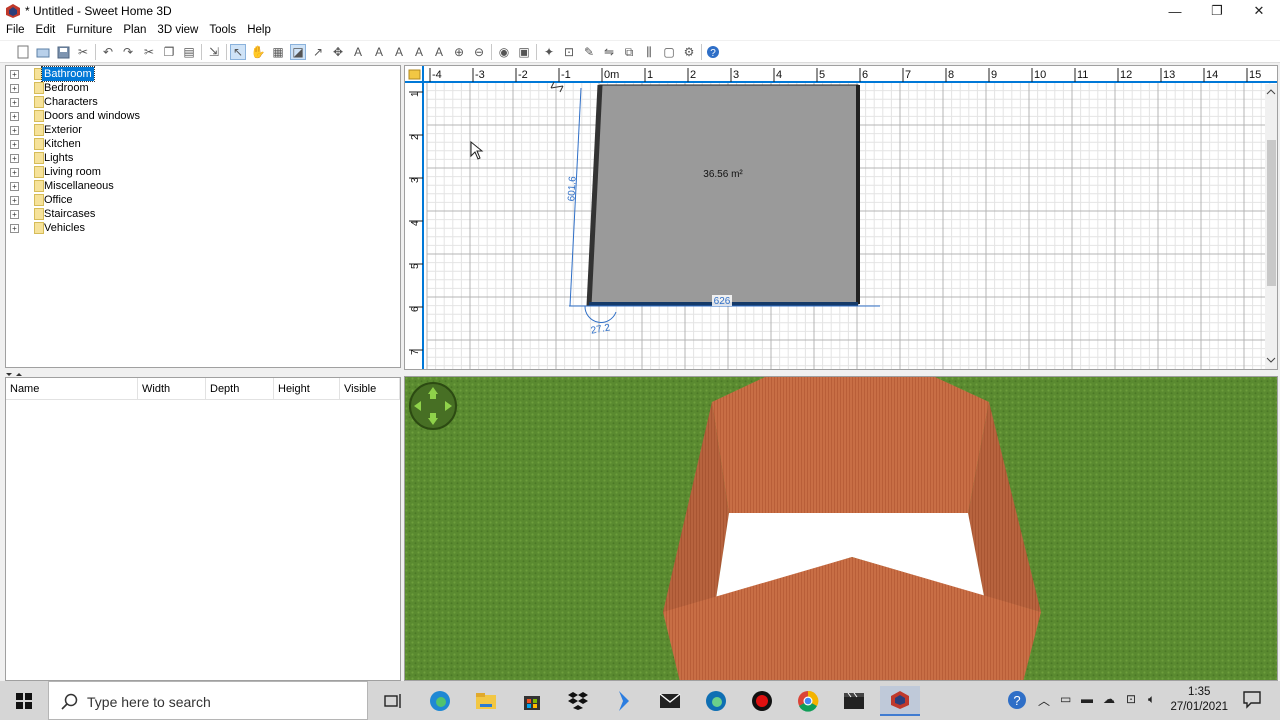 The height and width of the screenshot is (720, 1280). What do you see at coordinates (1151, 699) in the screenshot?
I see `volume-icon: 🔈︎` at bounding box center [1151, 699].